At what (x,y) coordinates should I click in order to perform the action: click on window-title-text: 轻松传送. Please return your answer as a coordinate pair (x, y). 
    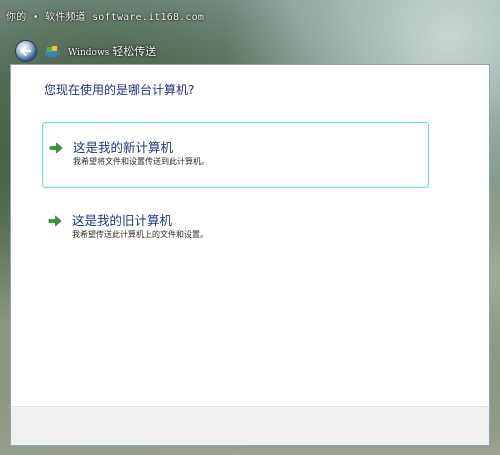
    Looking at the image, I should click on (134, 51).